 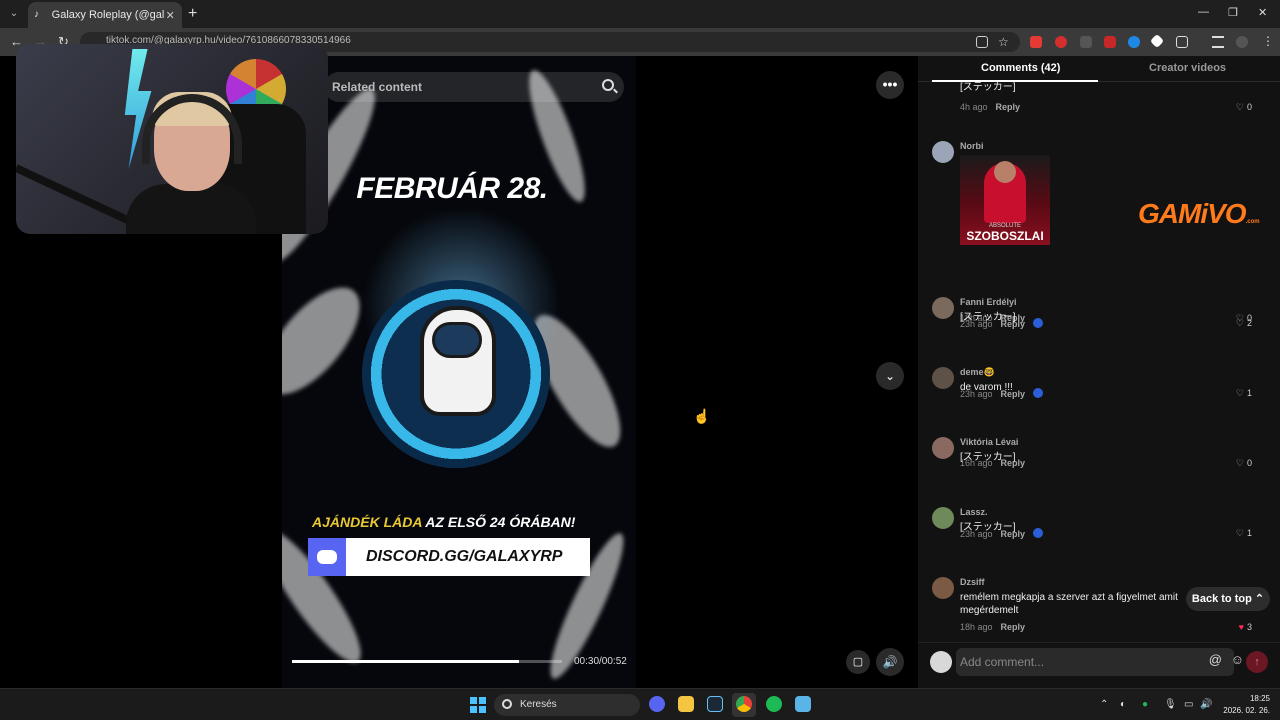 I want to click on extensions-puzzle-icon, so click(x=1182, y=42).